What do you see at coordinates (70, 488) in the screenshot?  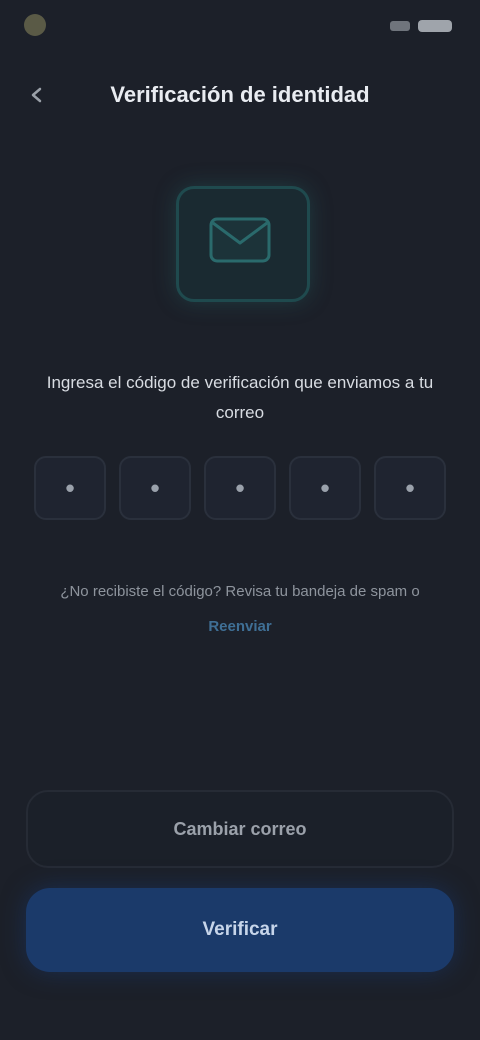 I see `code-digit-1: •` at bounding box center [70, 488].